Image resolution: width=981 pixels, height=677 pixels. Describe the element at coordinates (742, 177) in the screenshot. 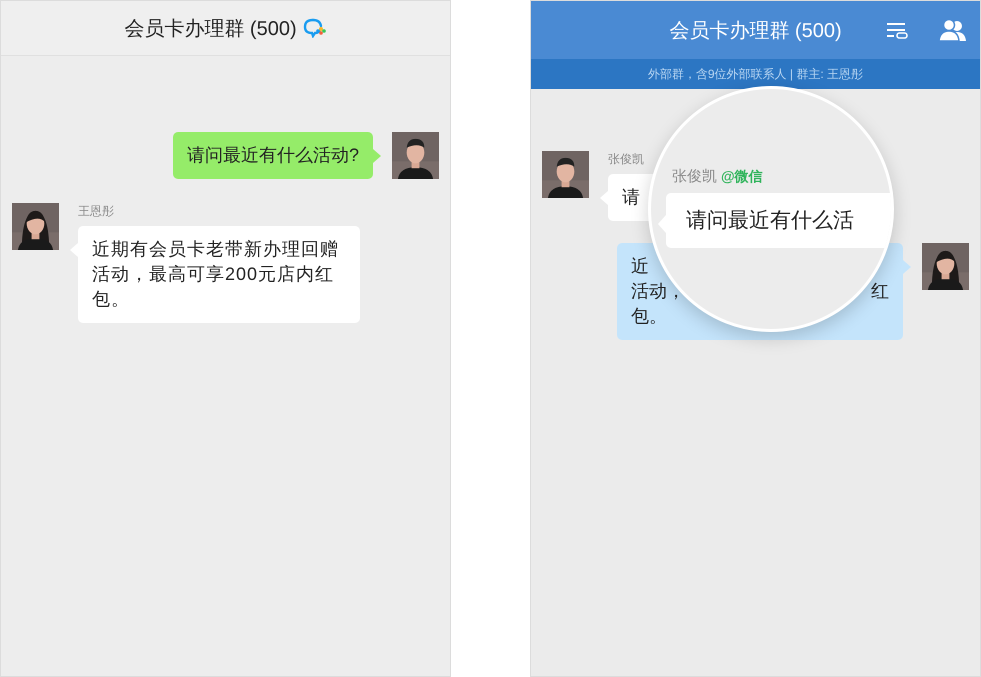

I see `wechat-tag: @微信` at that location.